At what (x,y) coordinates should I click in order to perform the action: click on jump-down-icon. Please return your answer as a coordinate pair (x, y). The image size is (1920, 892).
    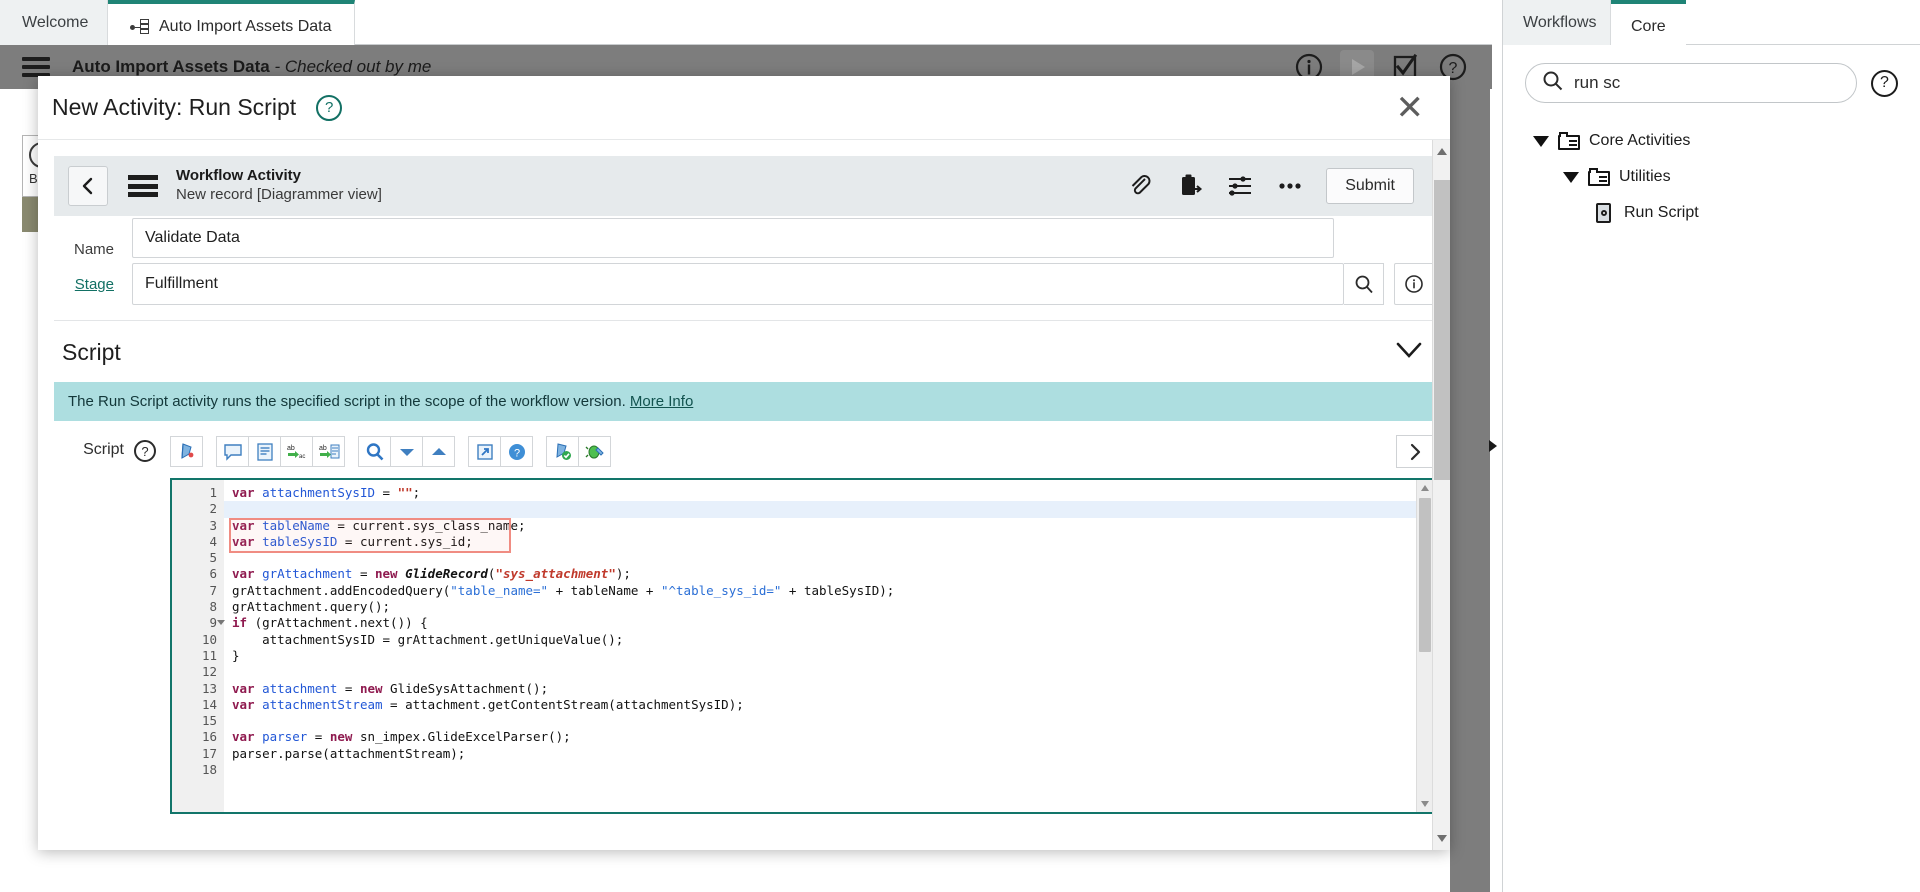
    Looking at the image, I should click on (406, 451).